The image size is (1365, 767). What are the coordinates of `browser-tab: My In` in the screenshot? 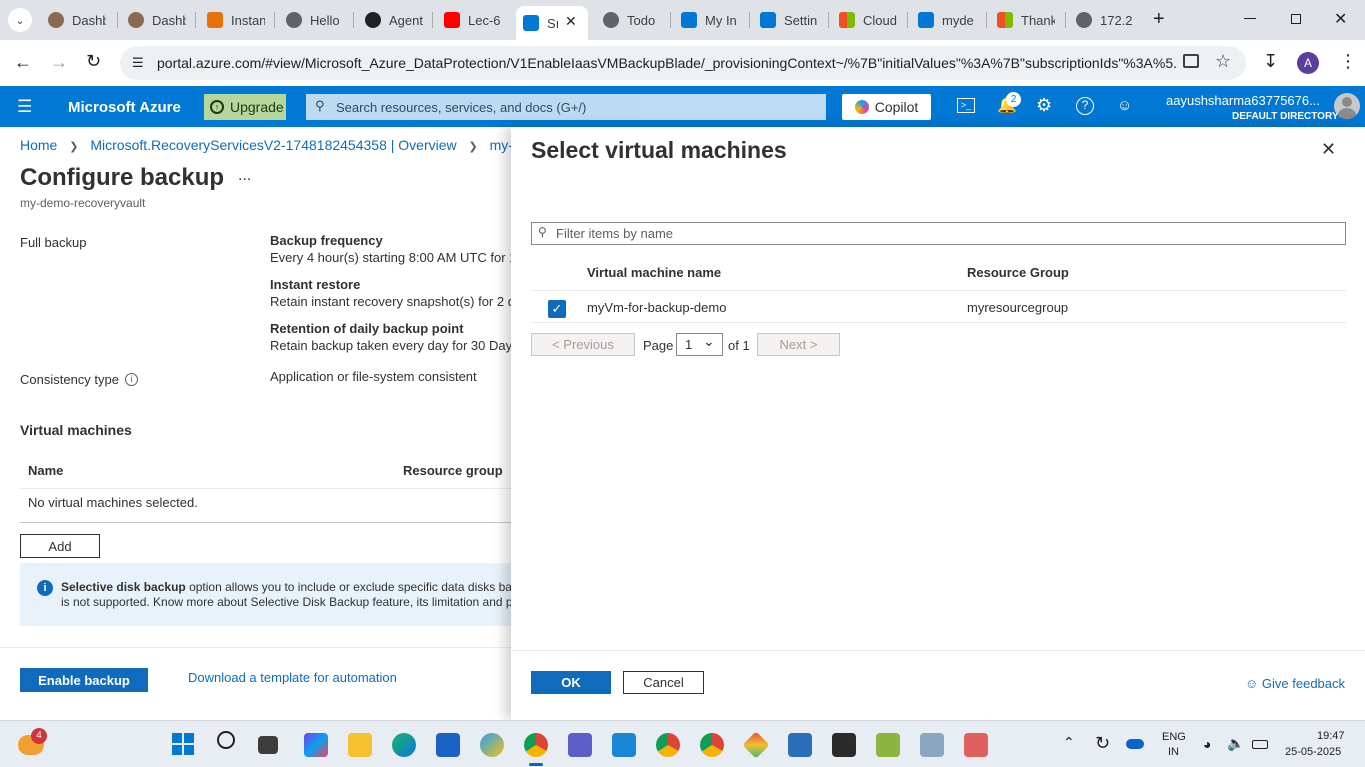 It's located at (710, 20).